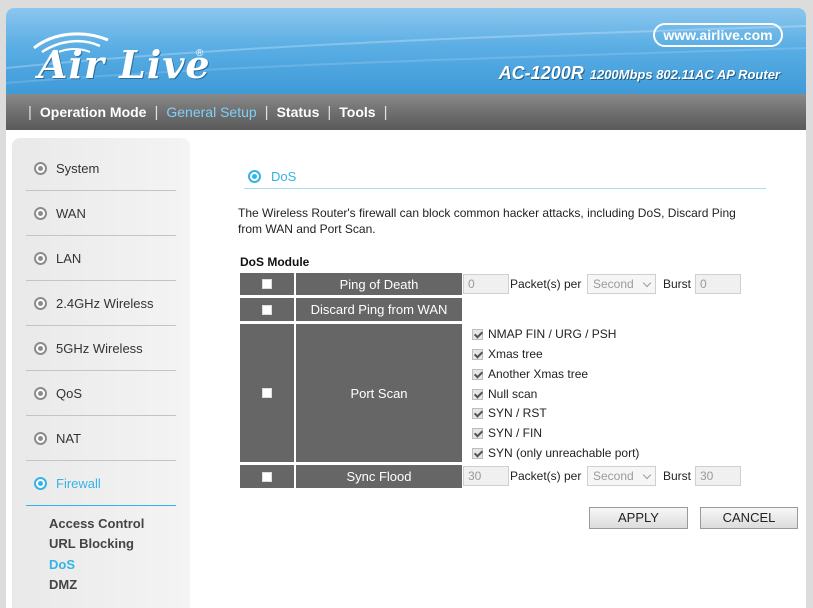  I want to click on sidebar-item-label: 2.4GHz Wireless, so click(105, 303).